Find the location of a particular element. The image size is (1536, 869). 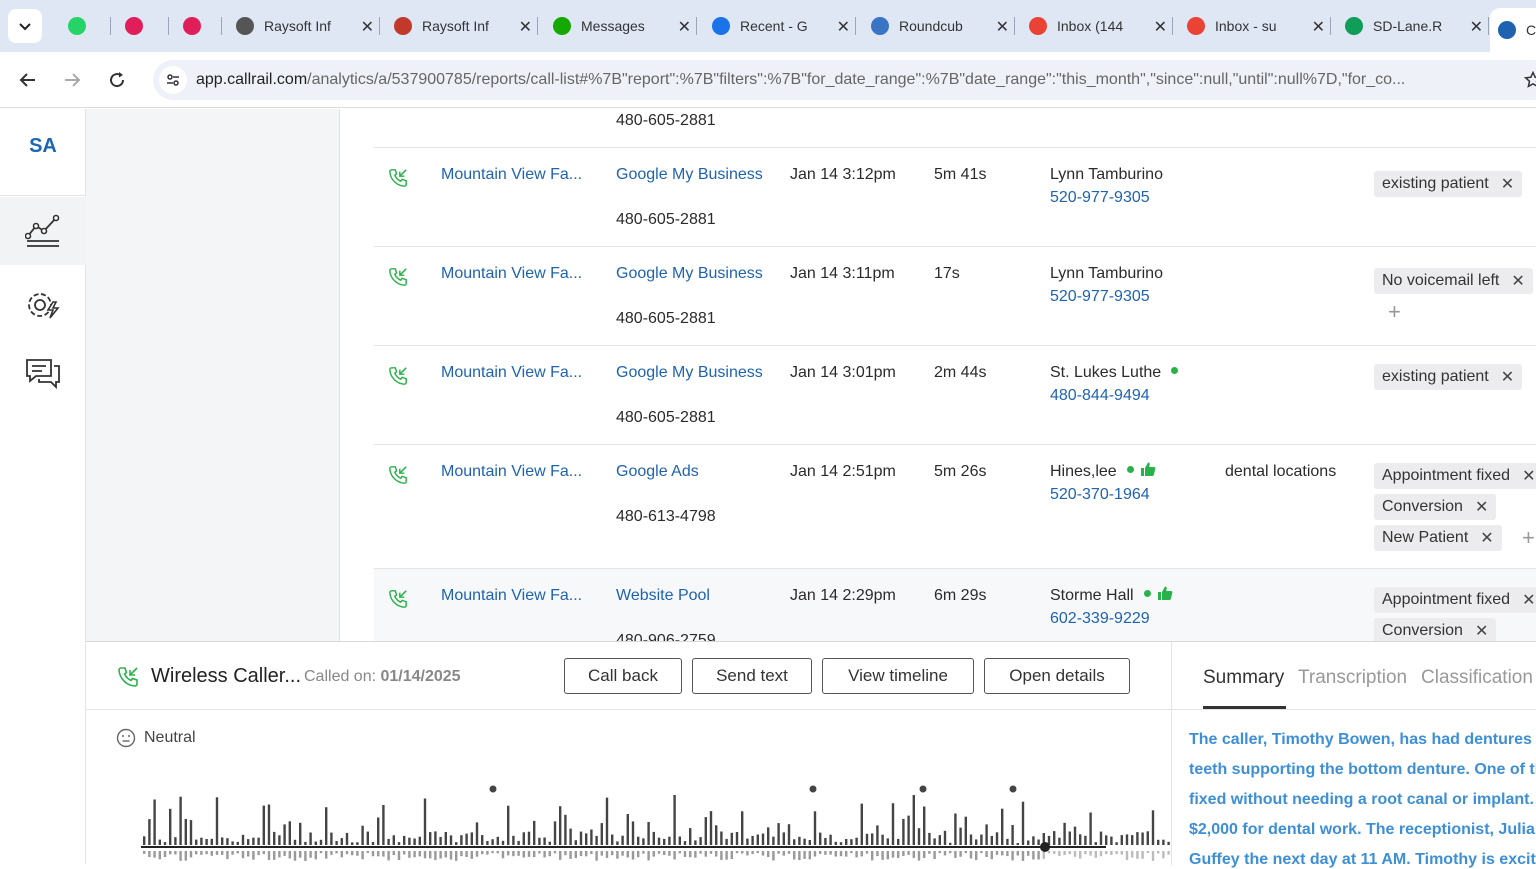

browser-tab: Roundcub ✕ is located at coordinates (939, 26).